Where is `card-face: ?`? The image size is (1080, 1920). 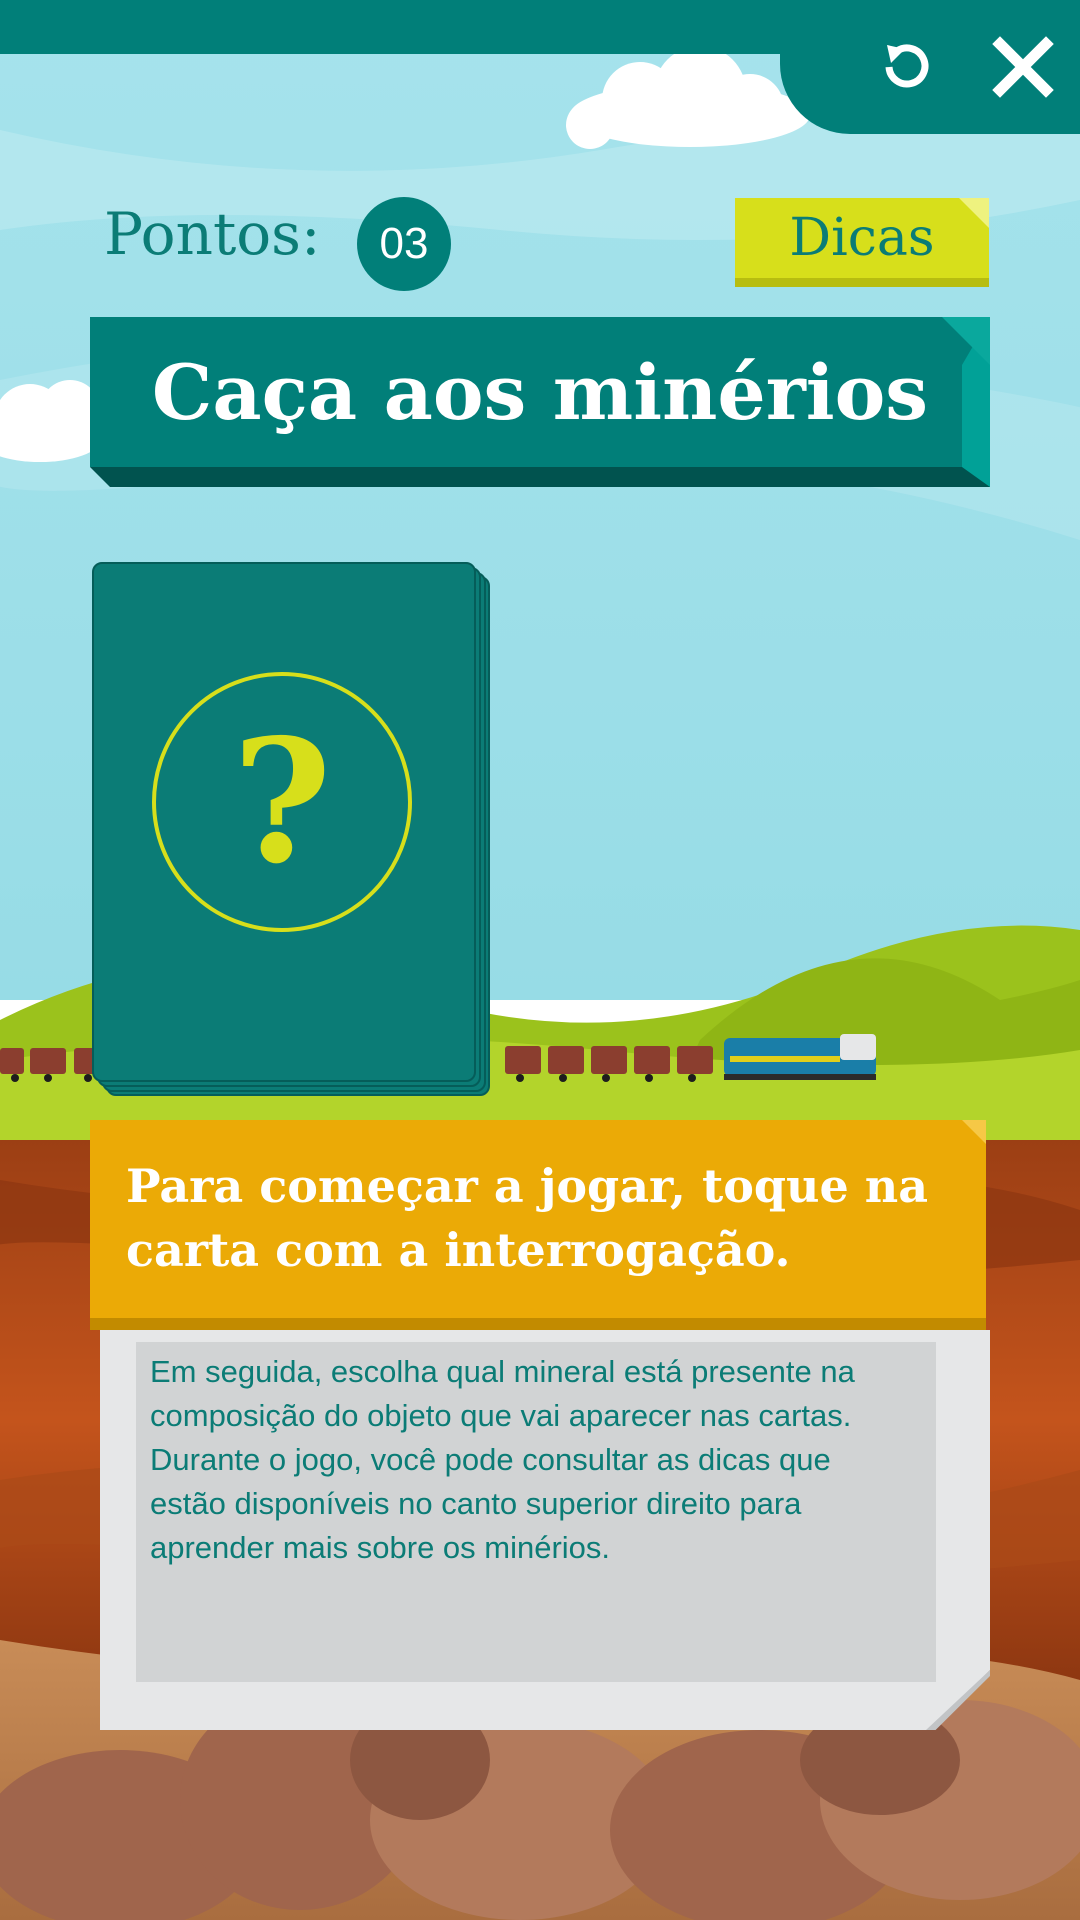
card-face: ? is located at coordinates (284, 822).